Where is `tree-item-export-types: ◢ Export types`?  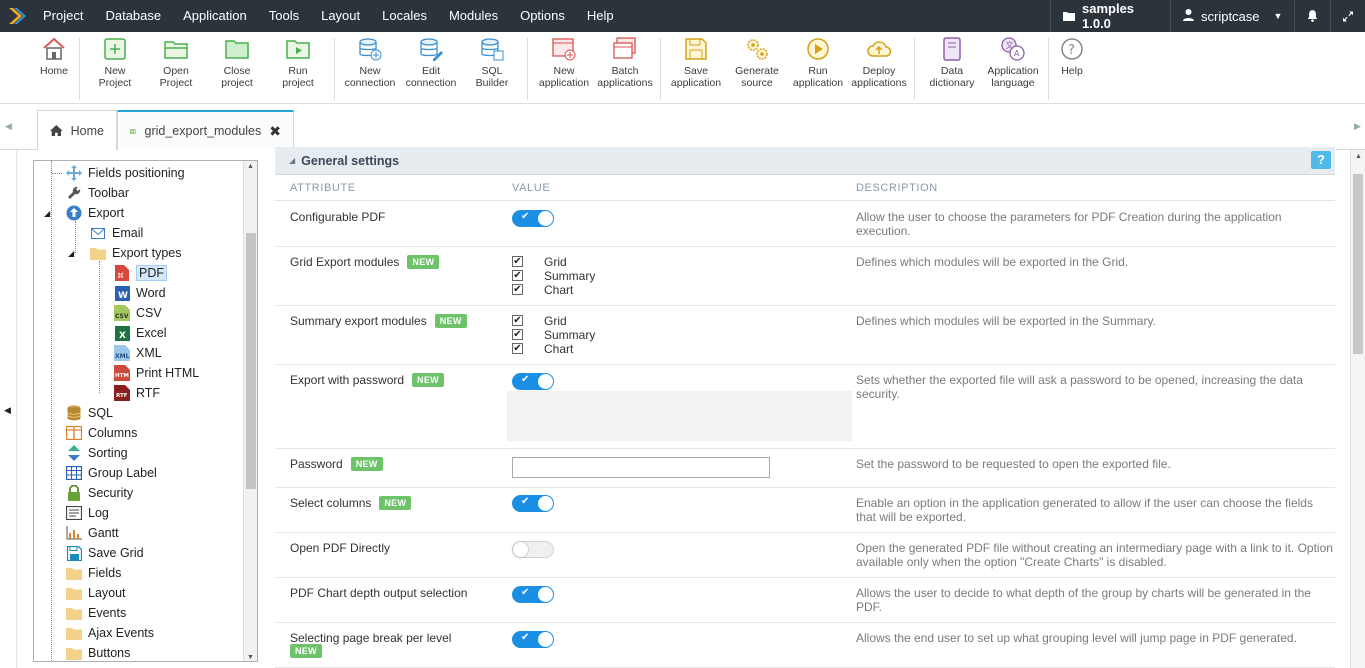 tree-item-export-types: ◢ Export types is located at coordinates (124, 253).